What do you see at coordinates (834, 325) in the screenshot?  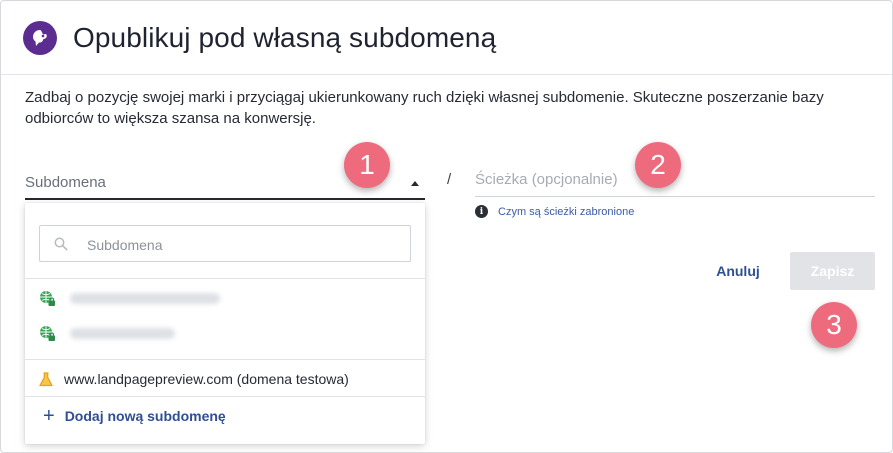 I see `step-marker-3: 3` at bounding box center [834, 325].